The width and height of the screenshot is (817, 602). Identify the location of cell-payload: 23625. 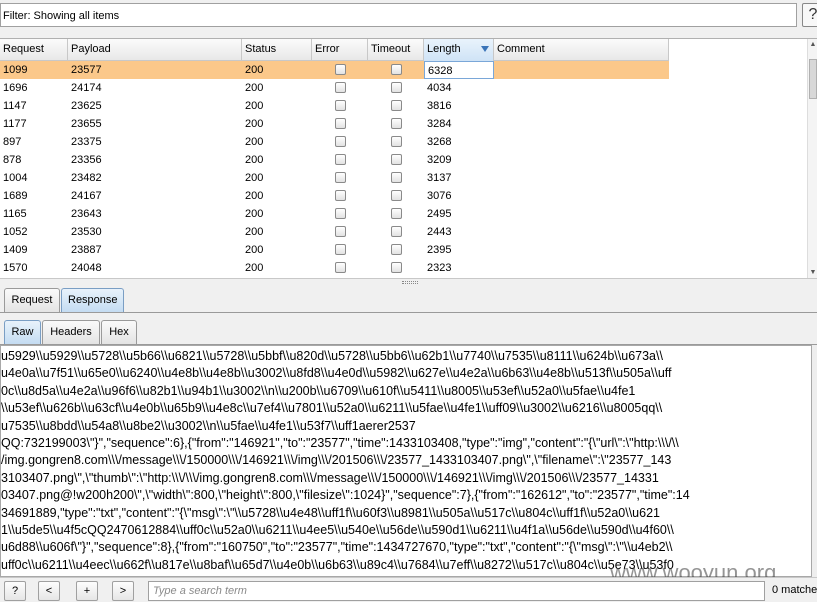
(86, 106).